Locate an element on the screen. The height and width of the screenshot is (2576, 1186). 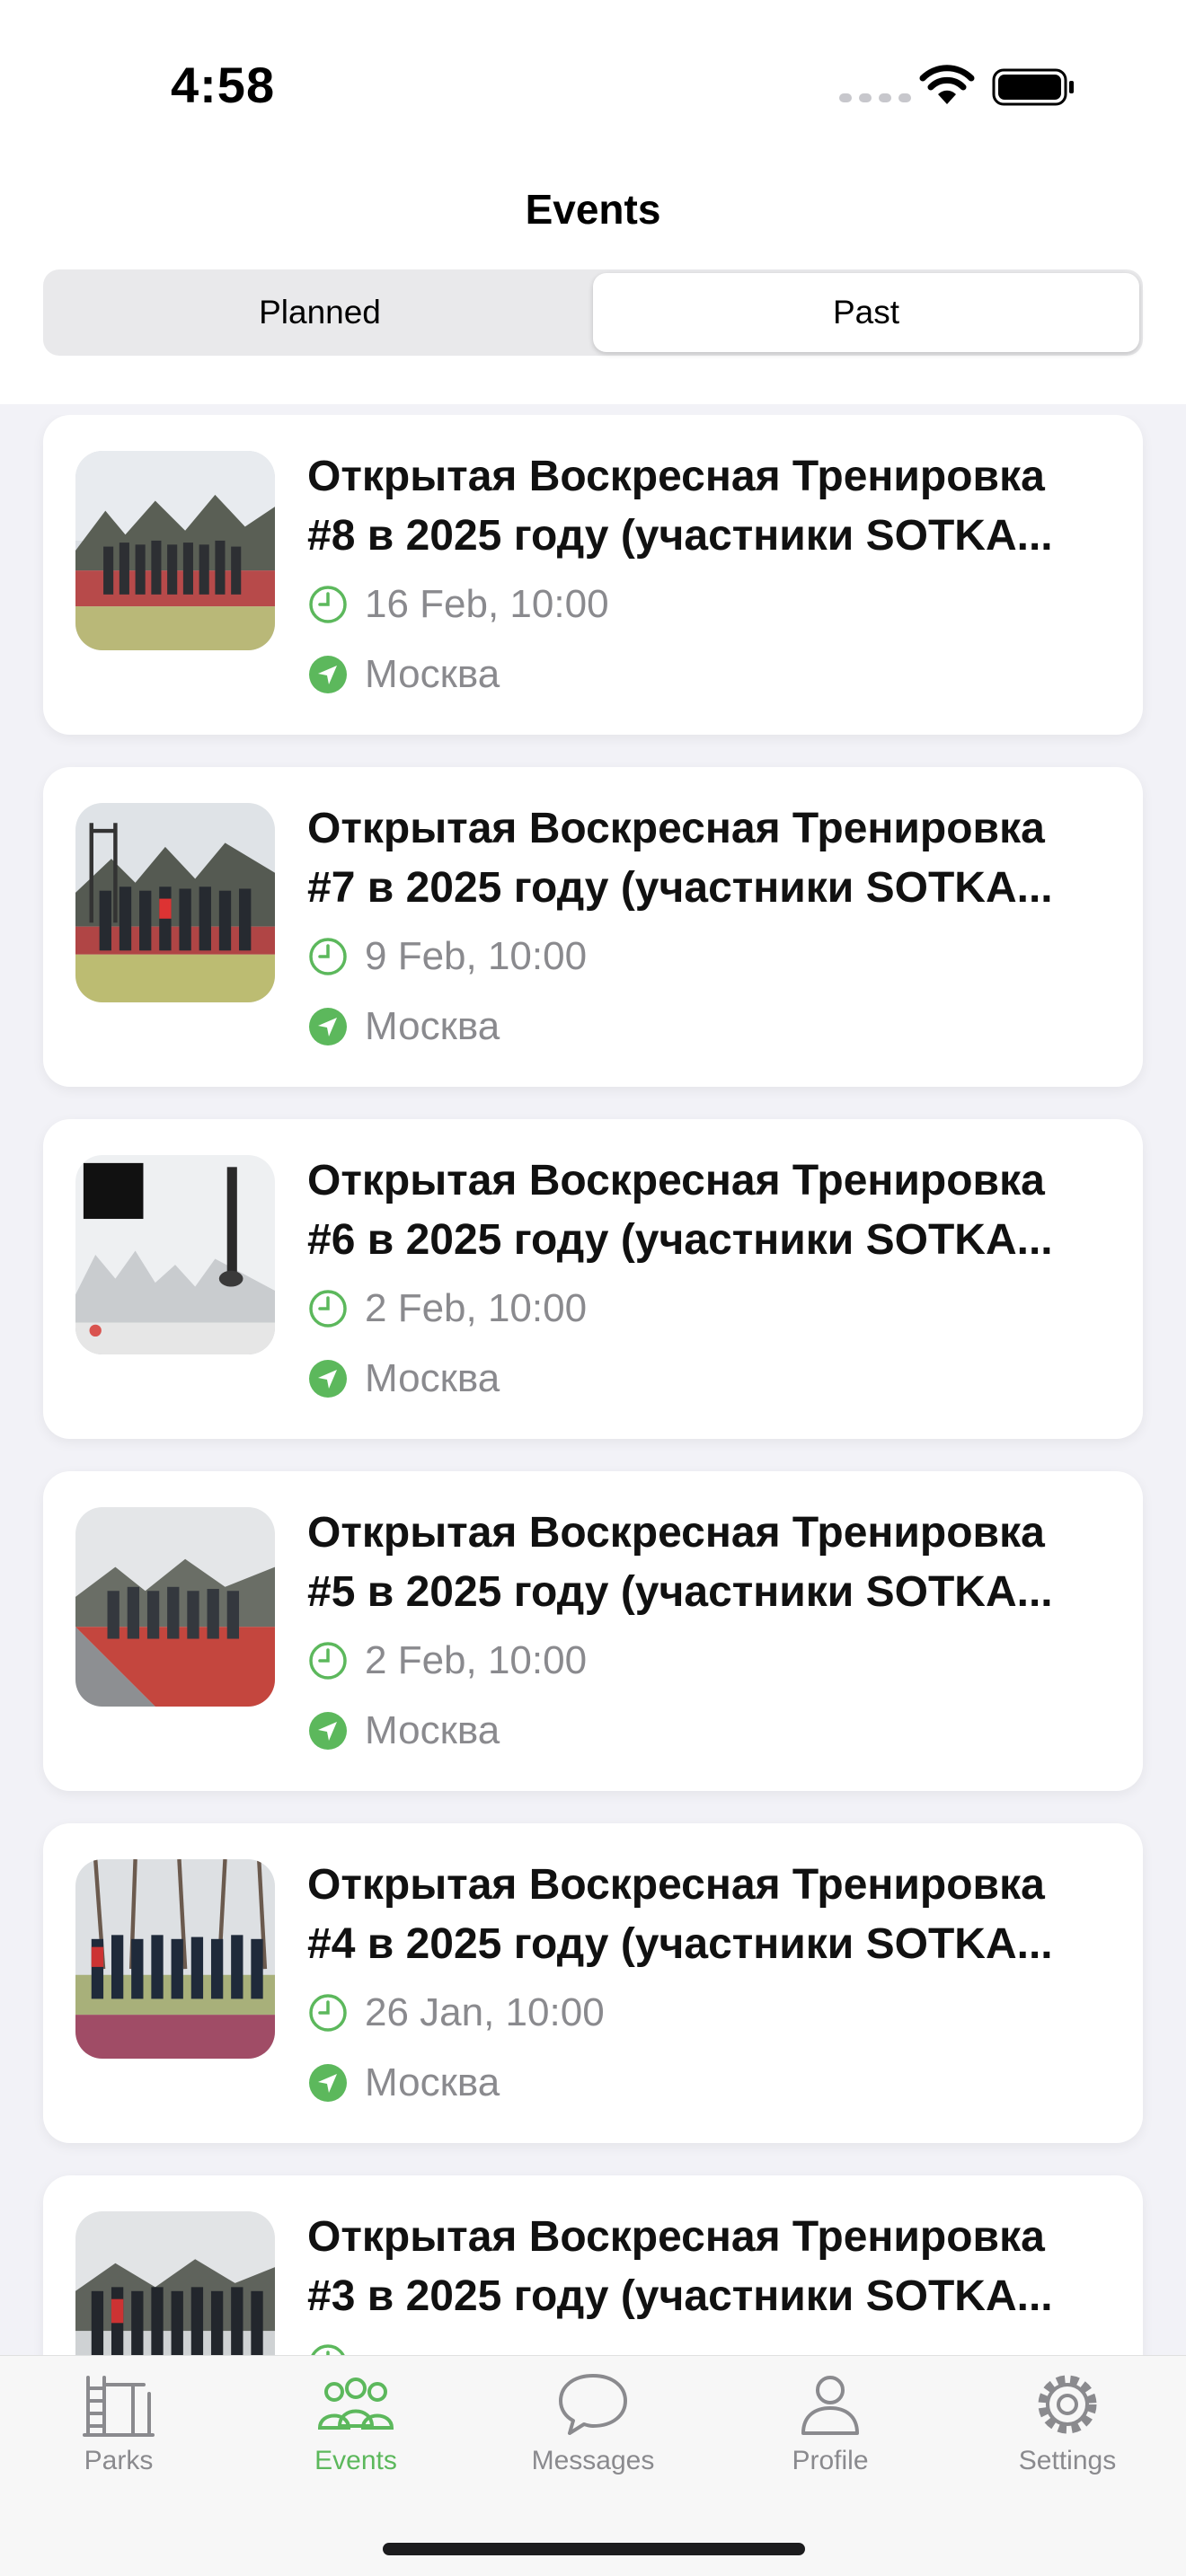
tab-bar: Parks Events Messages Profile Settings is located at coordinates (593, 2465).